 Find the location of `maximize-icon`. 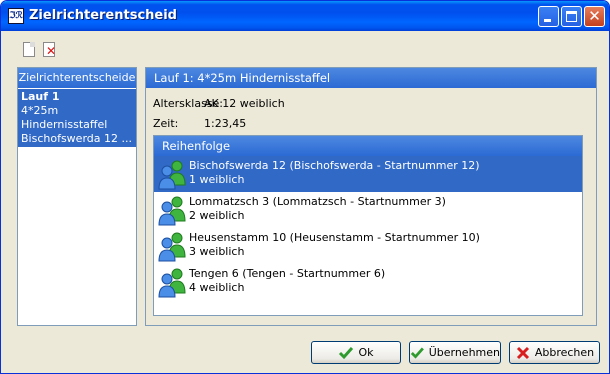

maximize-icon is located at coordinates (571, 16).